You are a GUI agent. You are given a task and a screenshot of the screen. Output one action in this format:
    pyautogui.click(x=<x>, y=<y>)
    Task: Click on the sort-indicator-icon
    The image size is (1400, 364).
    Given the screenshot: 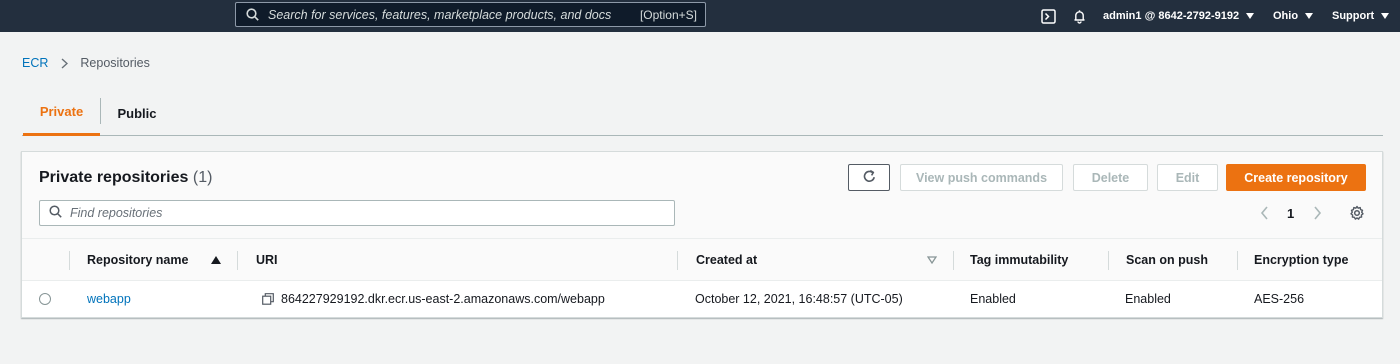 What is the action you would take?
    pyautogui.click(x=932, y=260)
    